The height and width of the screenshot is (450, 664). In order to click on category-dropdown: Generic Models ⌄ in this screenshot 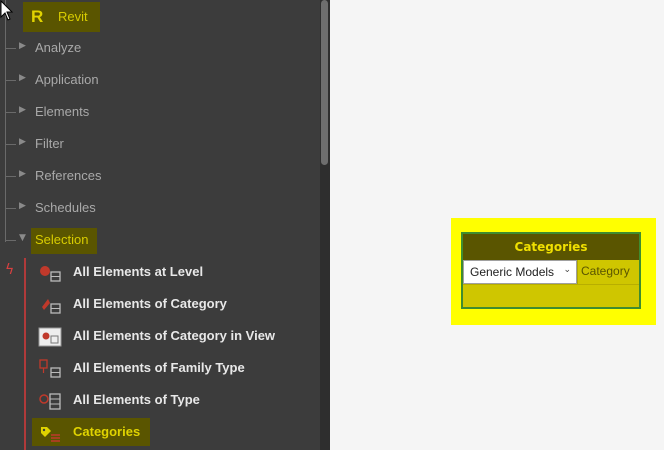, I will do `click(520, 272)`.